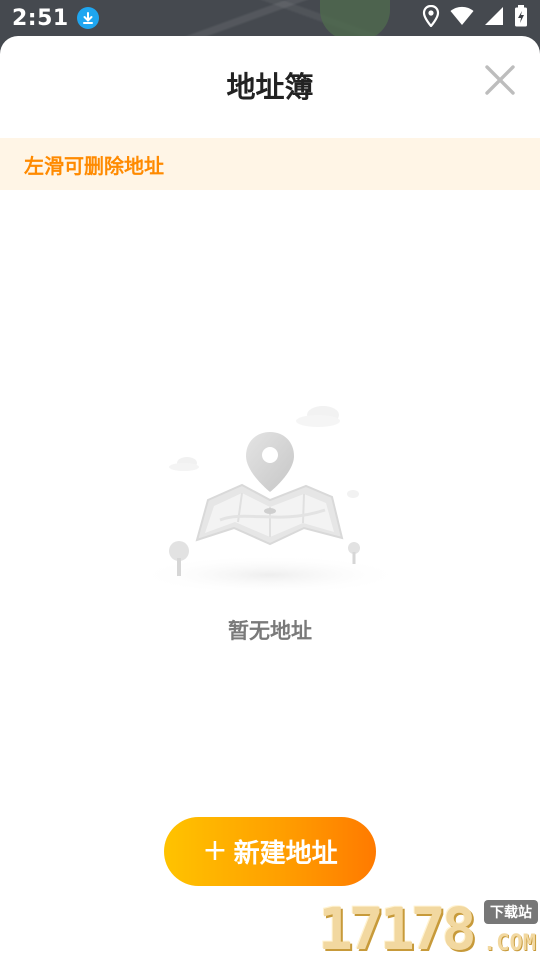  I want to click on watermark-digits: 17178, so click(397, 927).